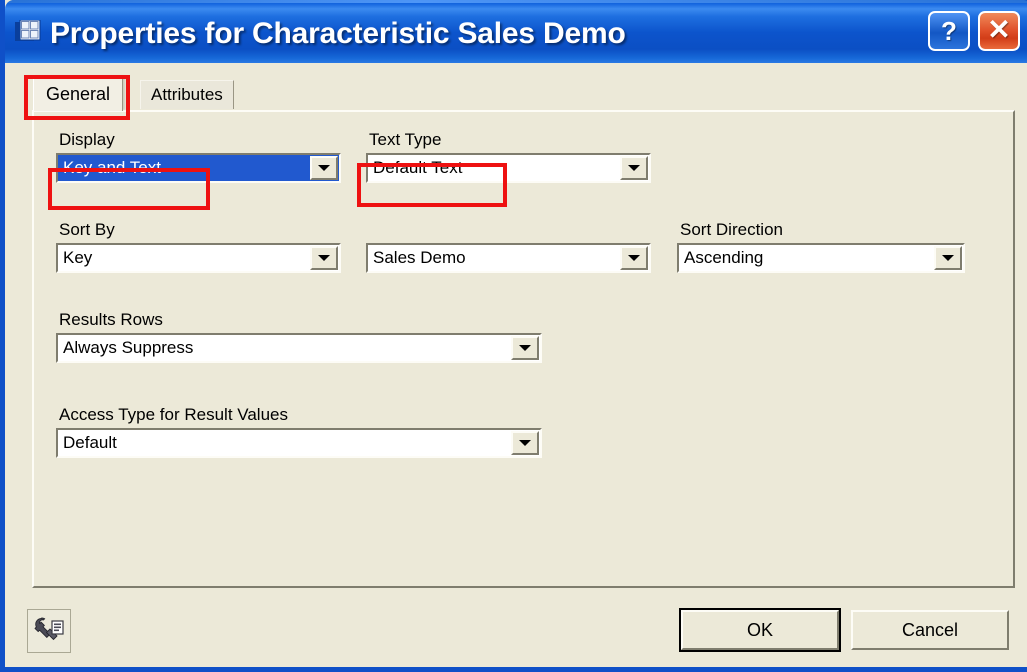  Describe the element at coordinates (418, 167) in the screenshot. I see `text-type-value: Default Text` at that location.